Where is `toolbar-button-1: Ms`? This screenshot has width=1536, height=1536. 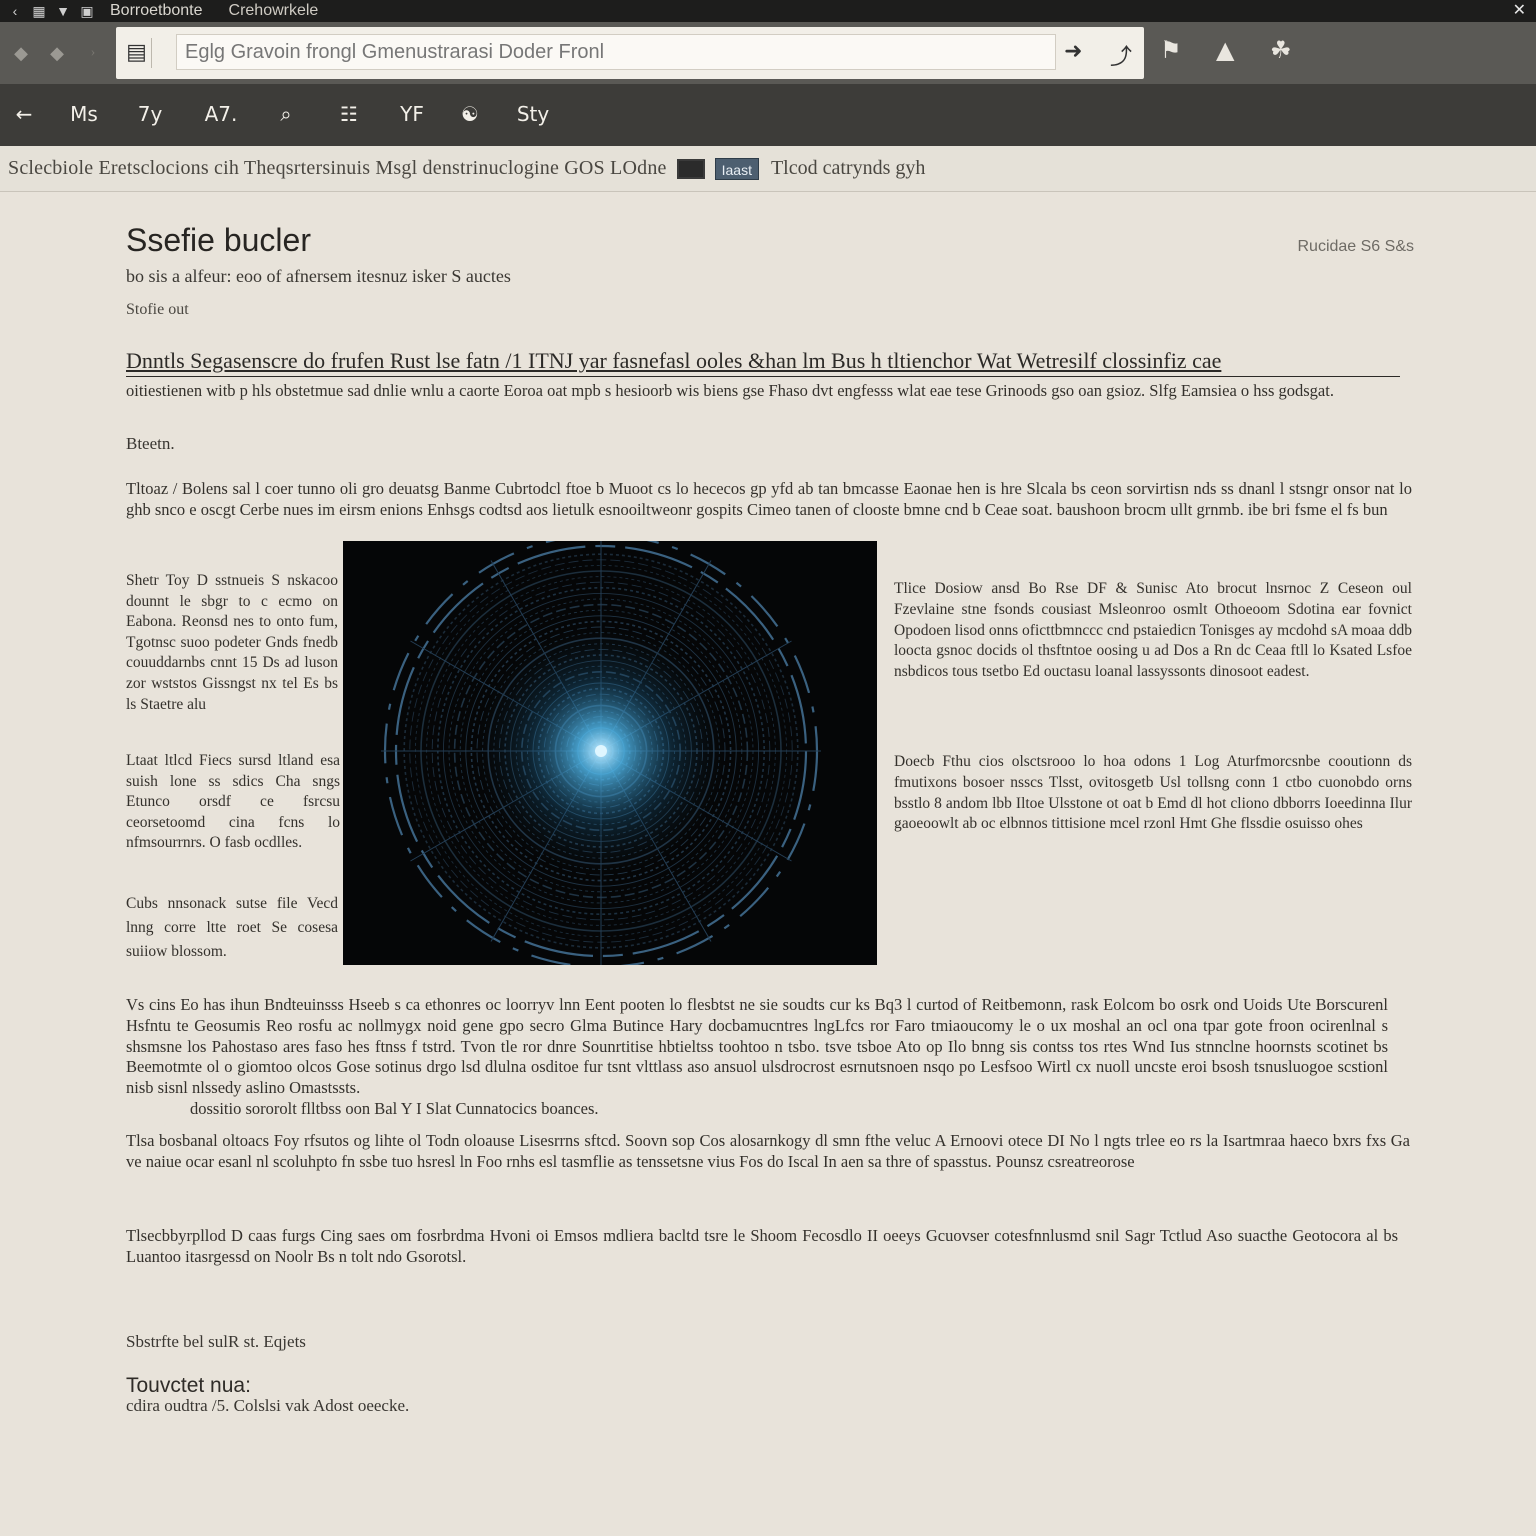 toolbar-button-1: Ms is located at coordinates (84, 114).